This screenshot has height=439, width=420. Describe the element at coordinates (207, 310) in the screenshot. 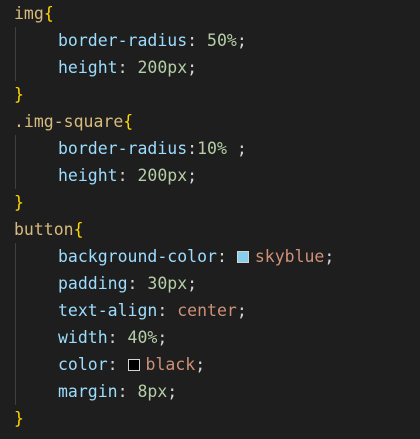

I see `css-value: center` at that location.